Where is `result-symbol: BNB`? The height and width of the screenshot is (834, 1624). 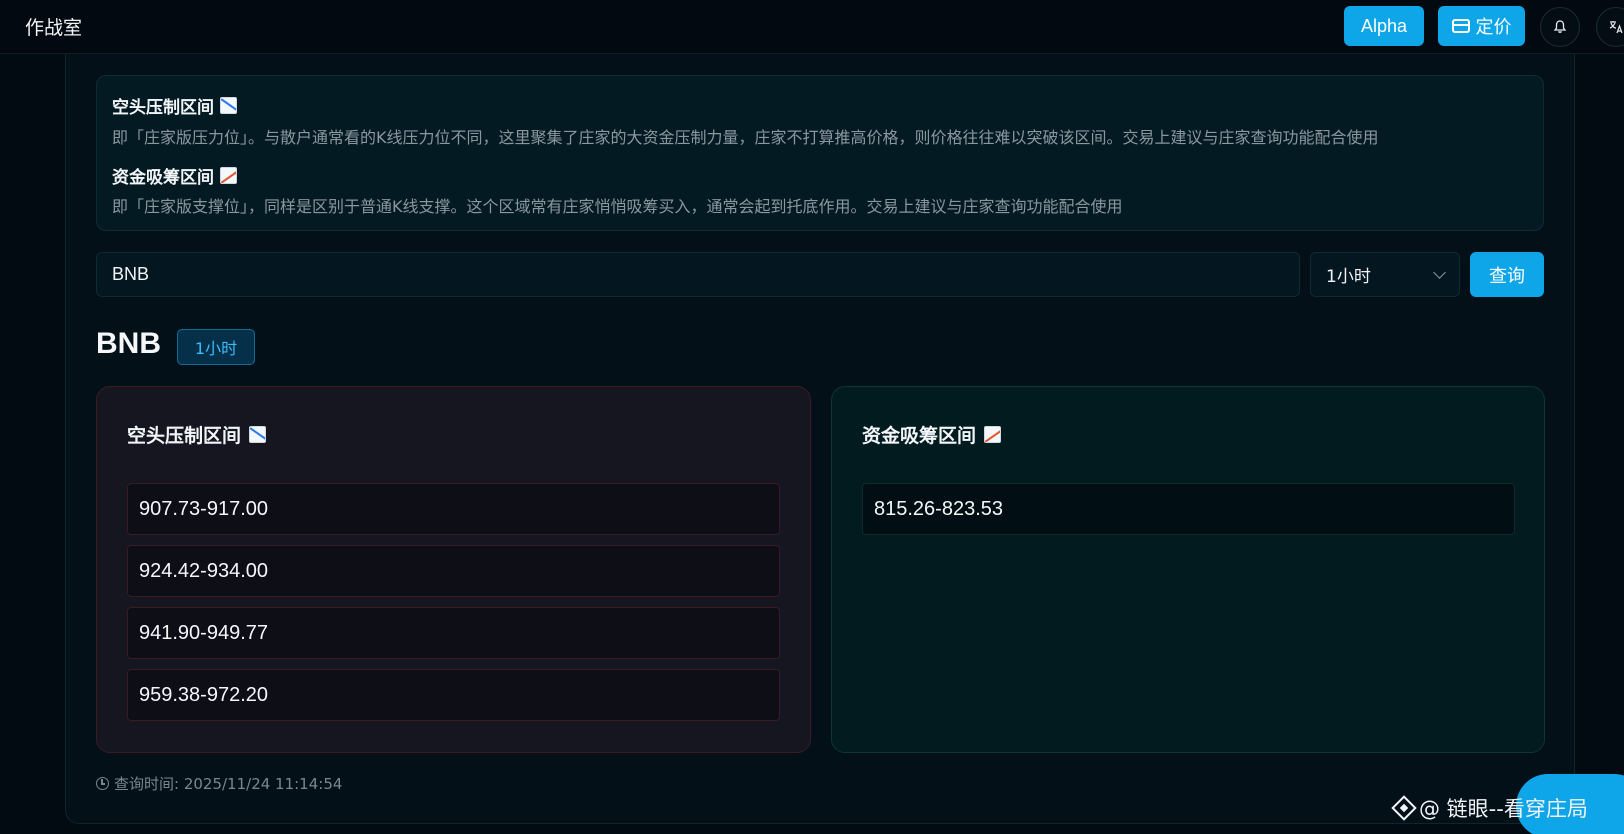
result-symbol: BNB is located at coordinates (128, 343).